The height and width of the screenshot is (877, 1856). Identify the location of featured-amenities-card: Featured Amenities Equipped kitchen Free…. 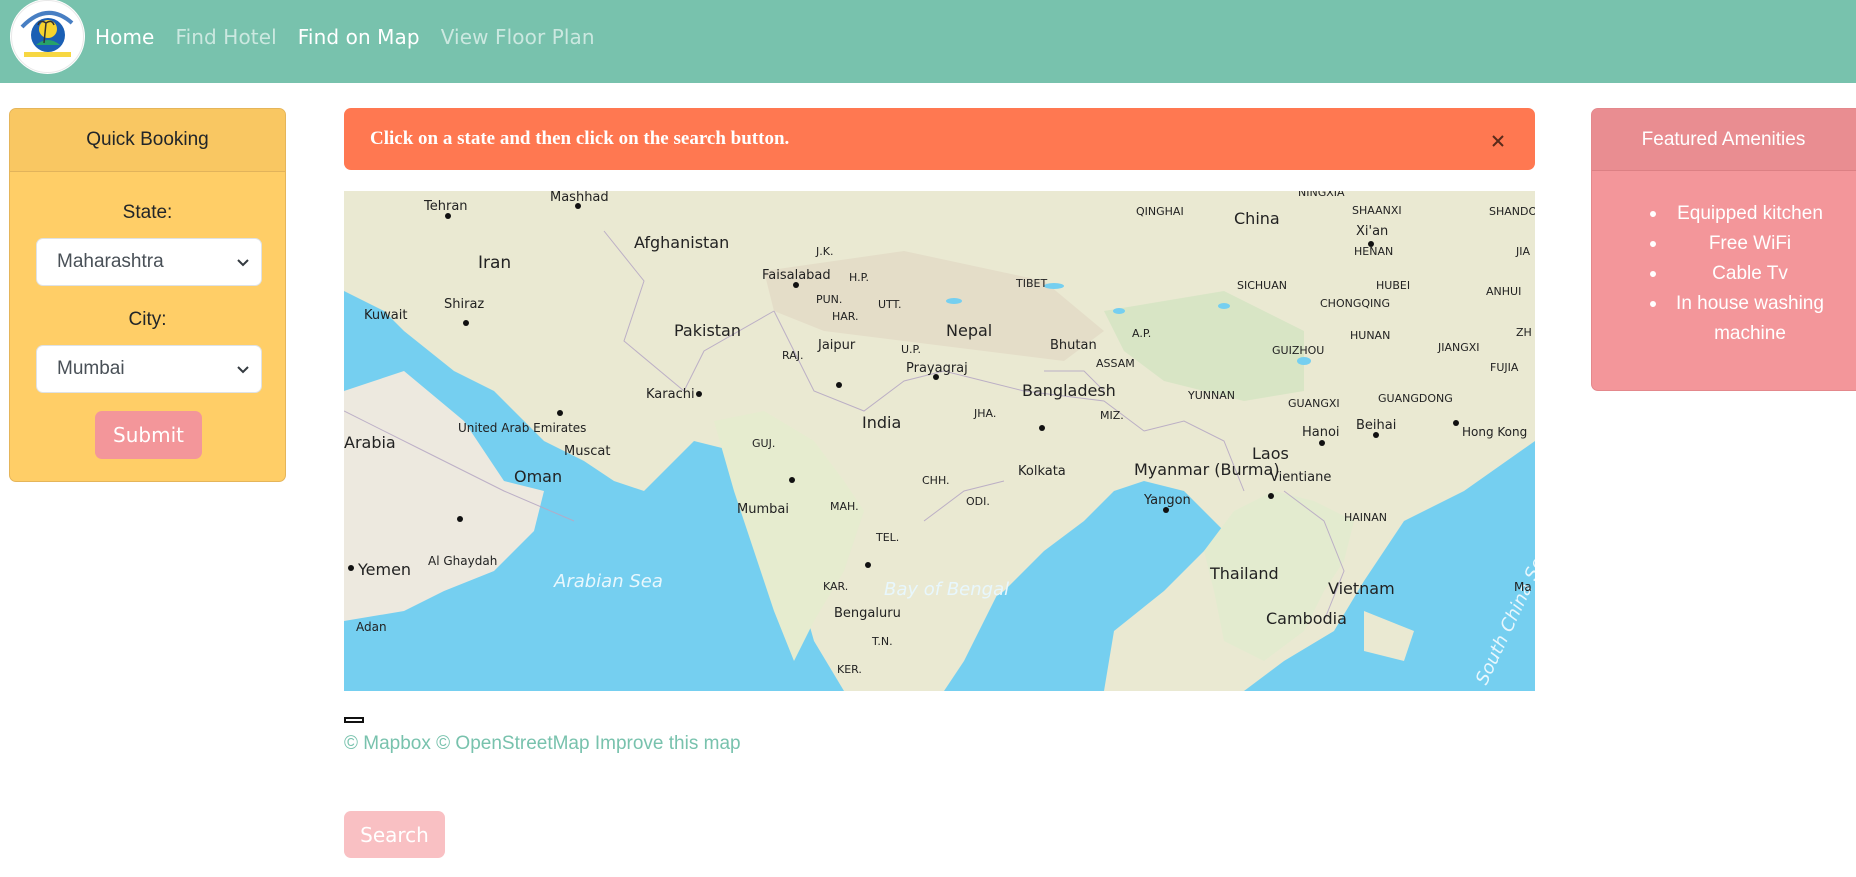
(1723, 249).